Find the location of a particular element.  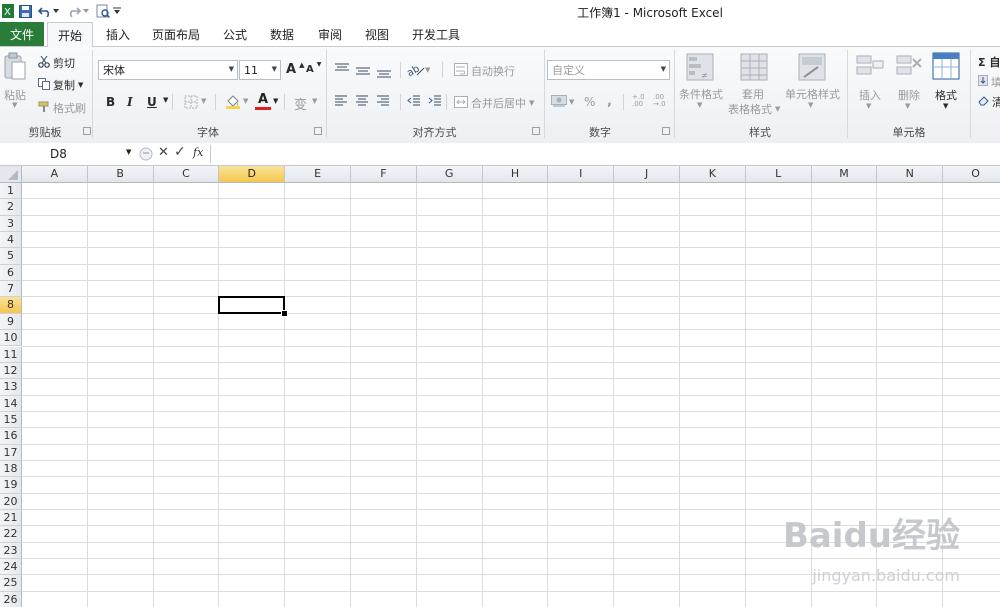

paste-dropdown-icon: ▼ is located at coordinates (14, 105).